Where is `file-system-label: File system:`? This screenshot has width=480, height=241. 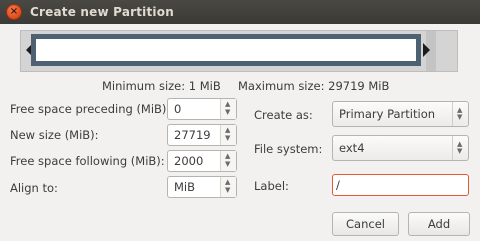 file-system-label: File system: is located at coordinates (288, 149).